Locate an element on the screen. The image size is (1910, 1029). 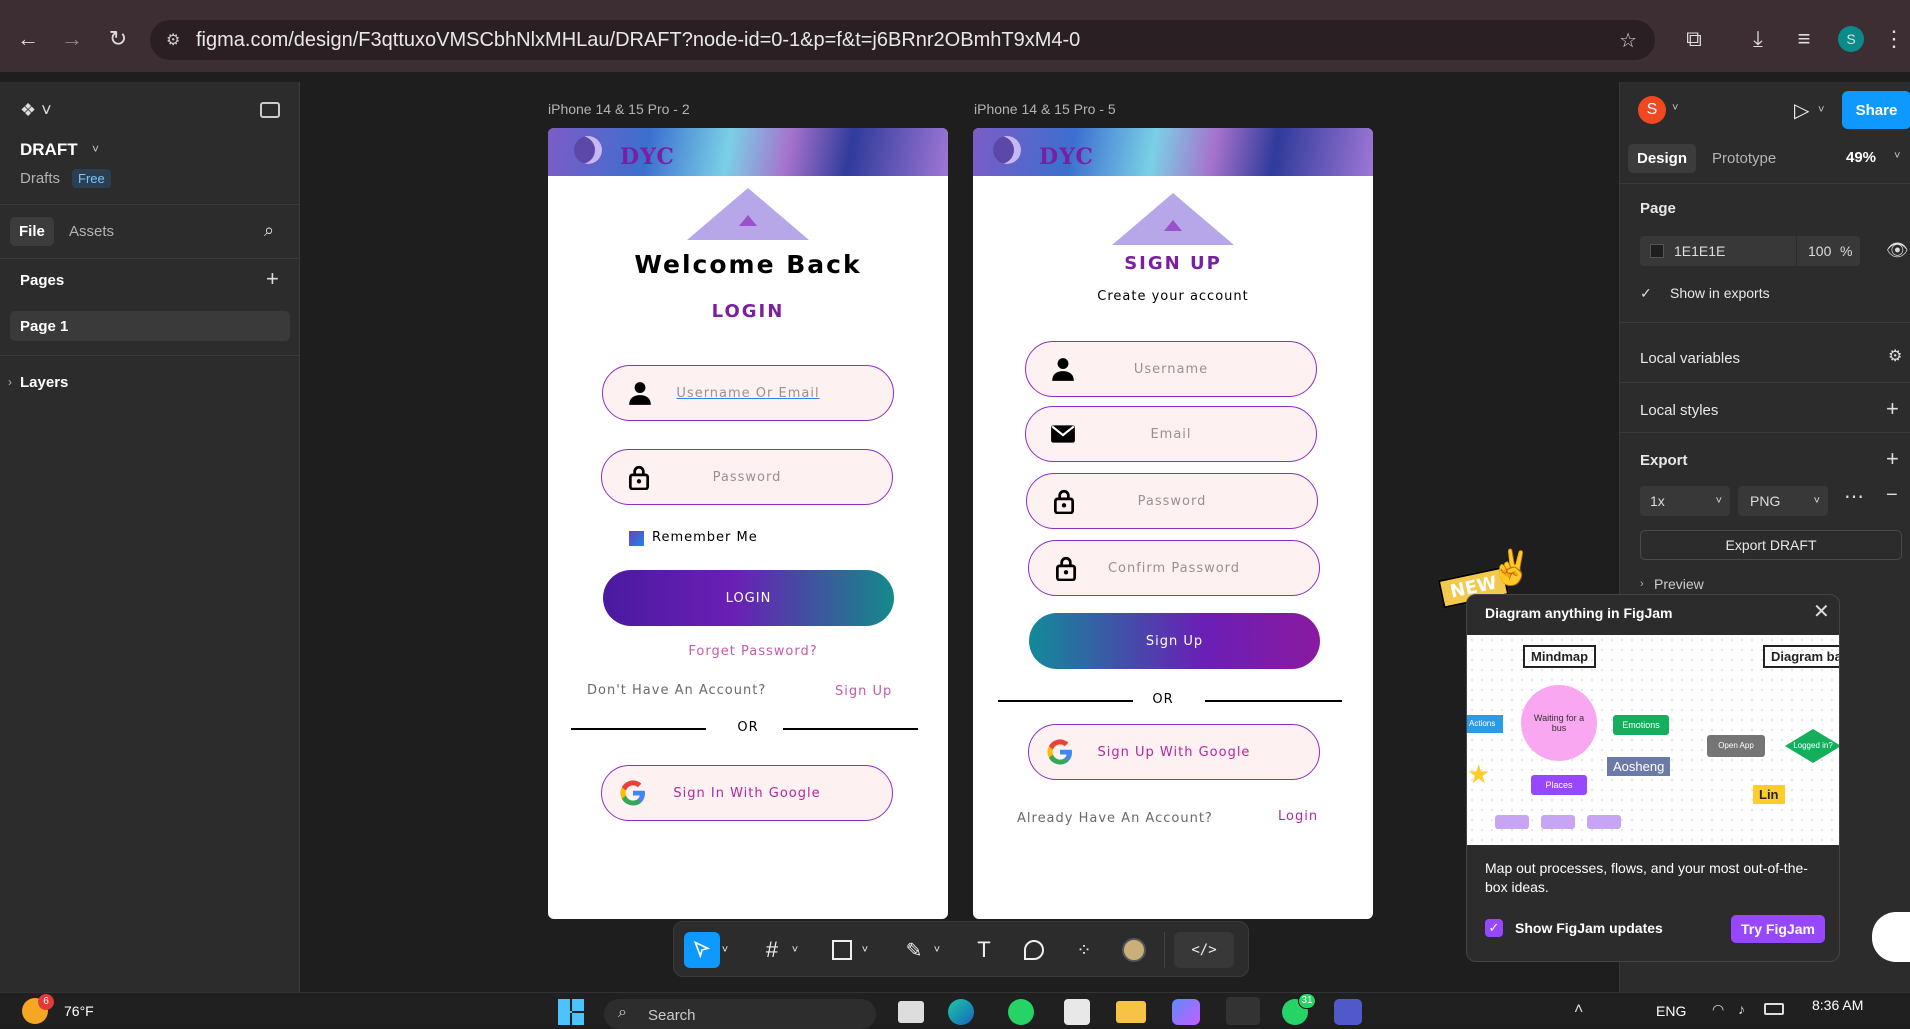
zoom-chevron-icon: ˅ is located at coordinates (1897, 156).